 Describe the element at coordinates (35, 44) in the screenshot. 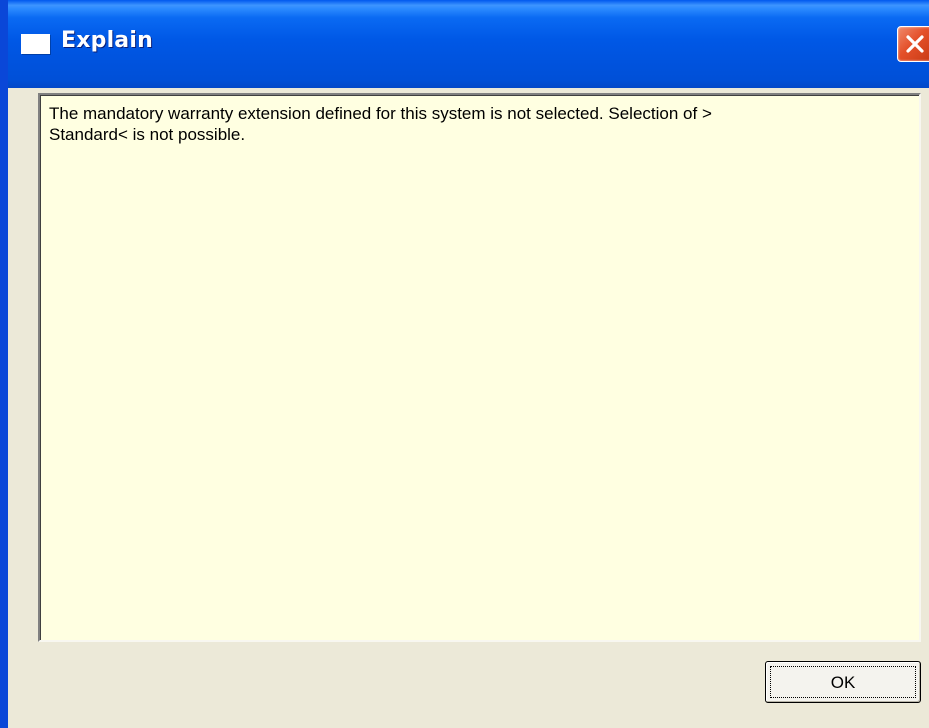

I see `window-icon` at that location.